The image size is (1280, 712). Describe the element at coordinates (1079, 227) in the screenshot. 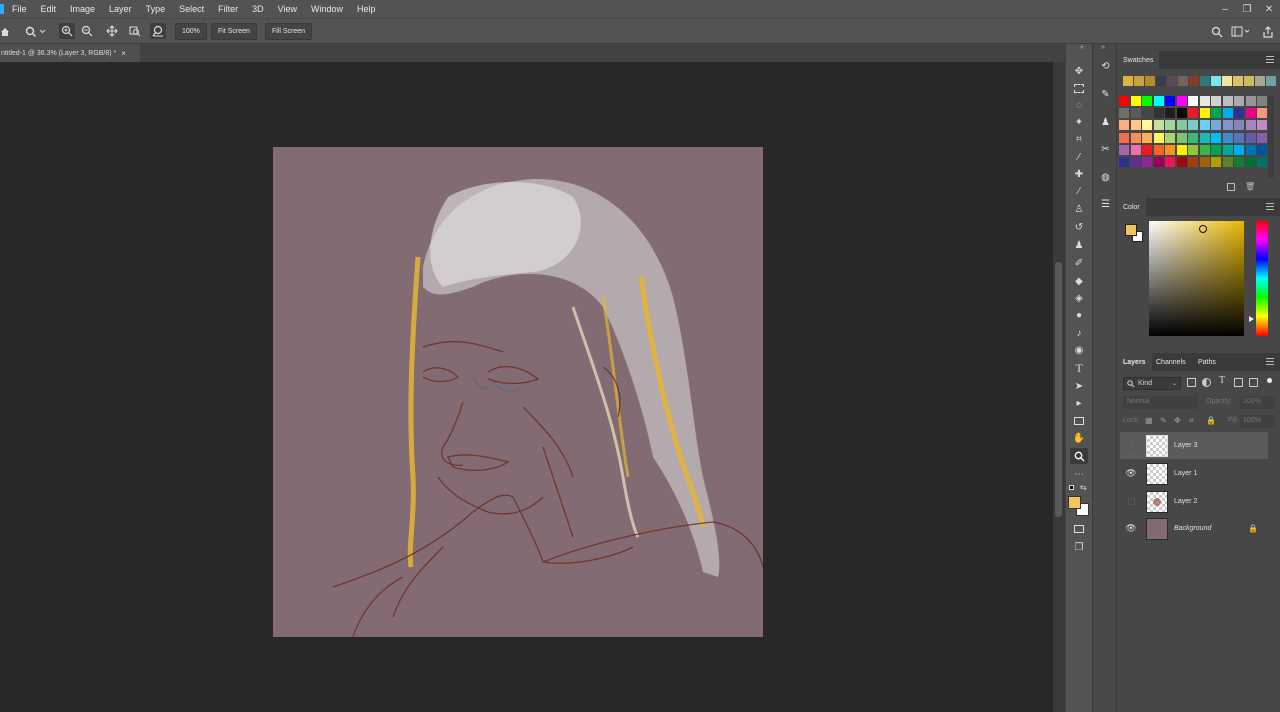

I see `history-brush-tool-icon: ↺` at that location.